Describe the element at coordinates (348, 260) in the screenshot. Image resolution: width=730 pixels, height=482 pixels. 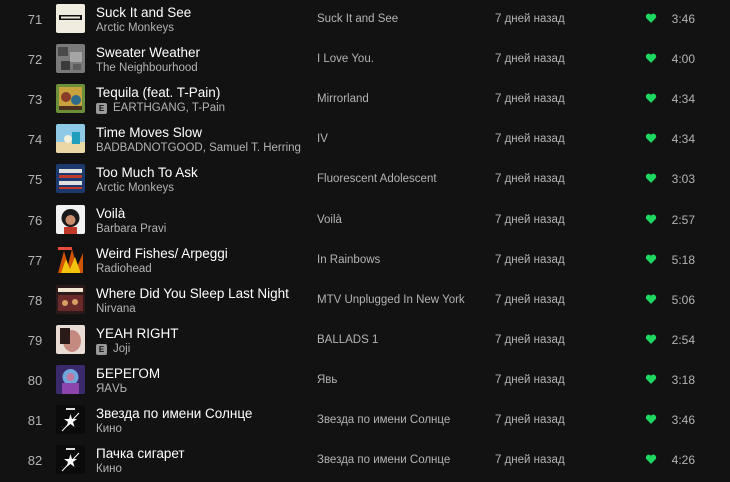
I see `track-album: In Rainbows` at that location.